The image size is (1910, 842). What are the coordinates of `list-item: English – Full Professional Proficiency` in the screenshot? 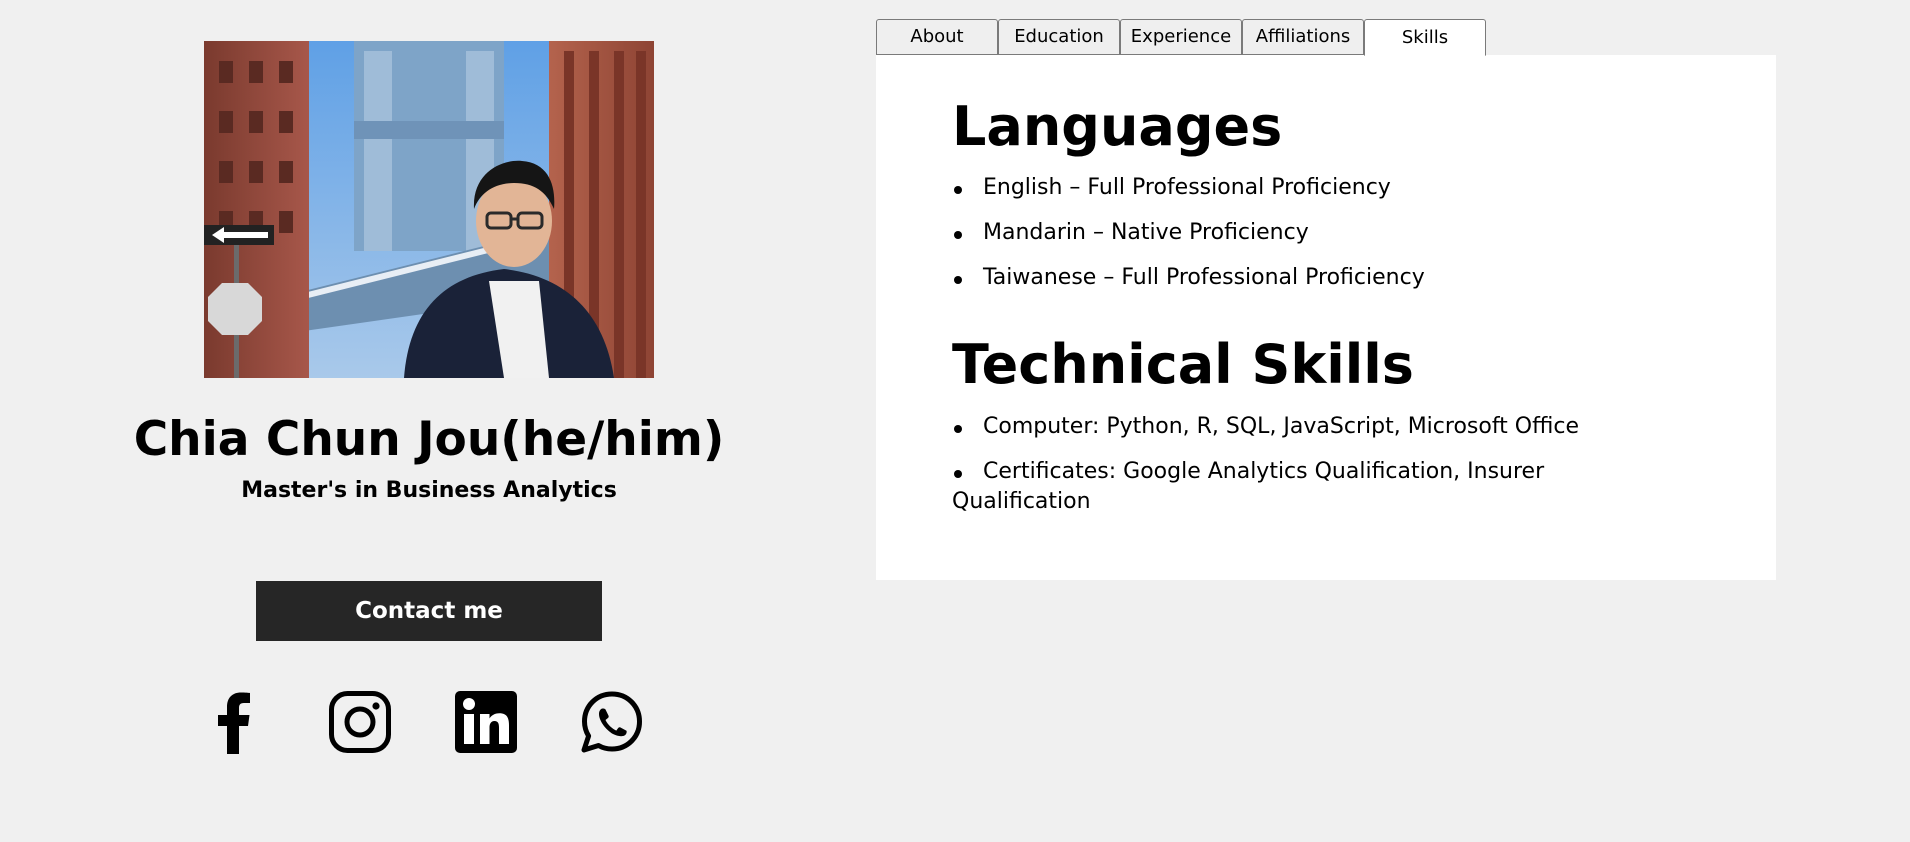 It's located at (1272, 188).